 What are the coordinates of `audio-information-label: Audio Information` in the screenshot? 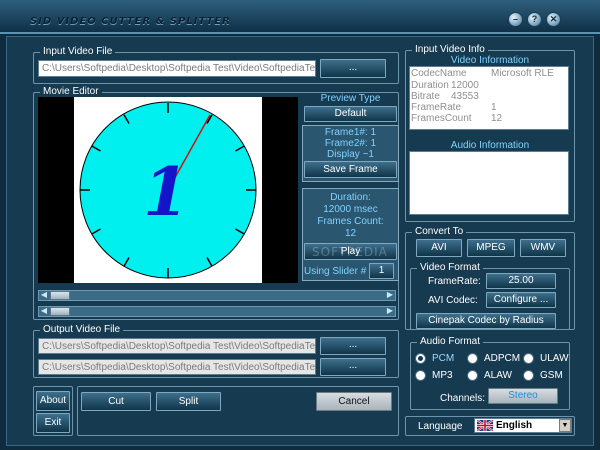 It's located at (490, 145).